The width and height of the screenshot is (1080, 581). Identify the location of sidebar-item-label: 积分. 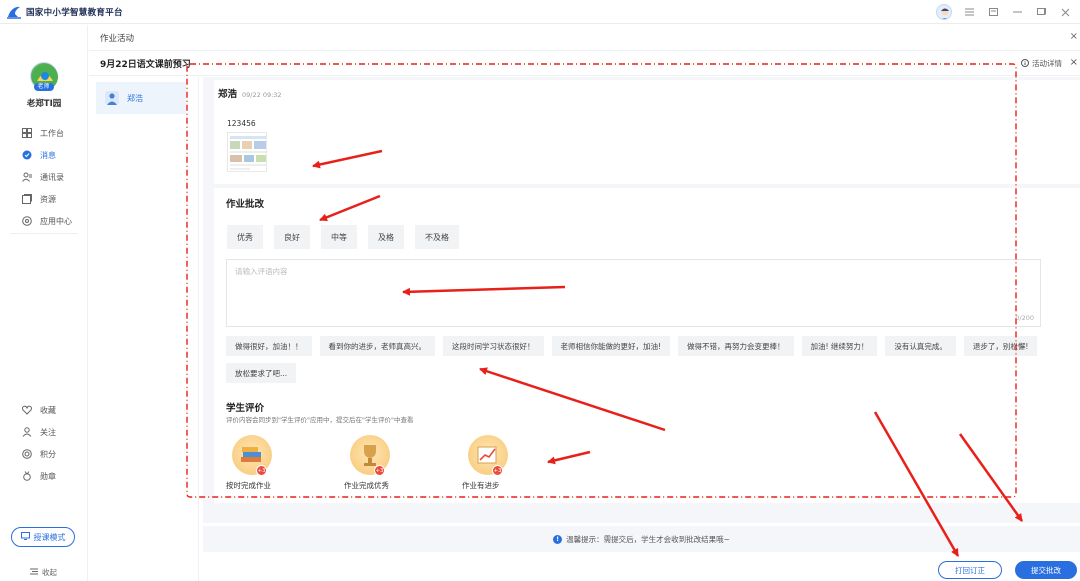
(48, 454).